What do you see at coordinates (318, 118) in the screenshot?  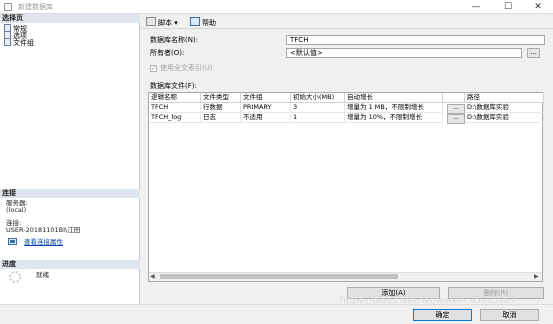 I see `cell-initial-size: 1` at bounding box center [318, 118].